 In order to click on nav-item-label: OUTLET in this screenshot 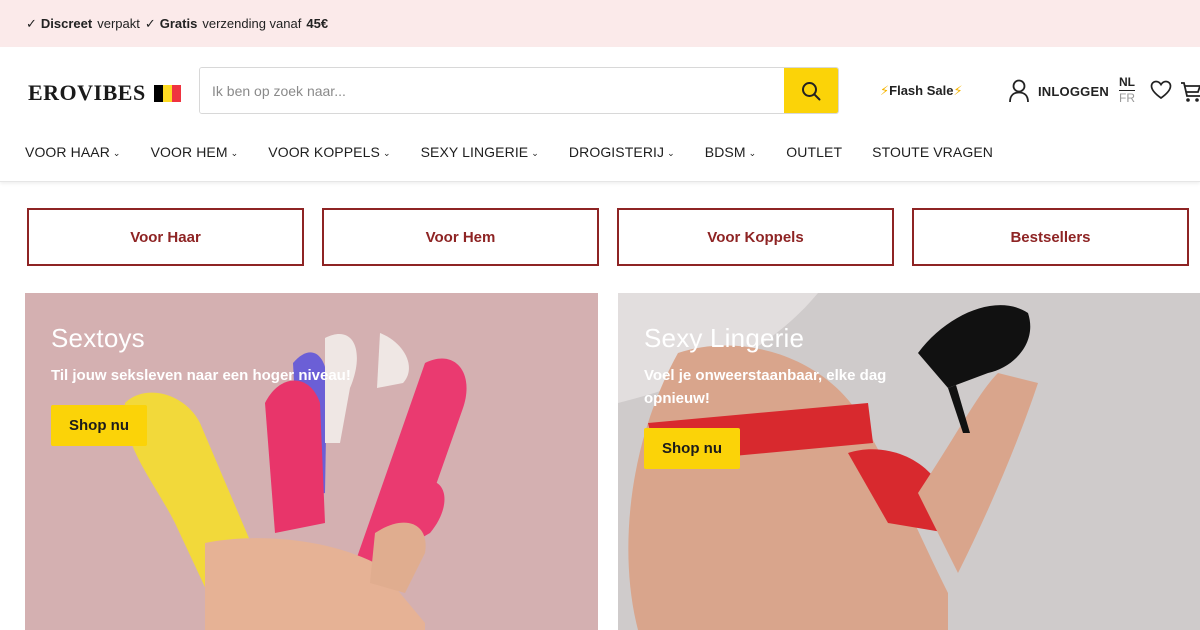, I will do `click(814, 152)`.